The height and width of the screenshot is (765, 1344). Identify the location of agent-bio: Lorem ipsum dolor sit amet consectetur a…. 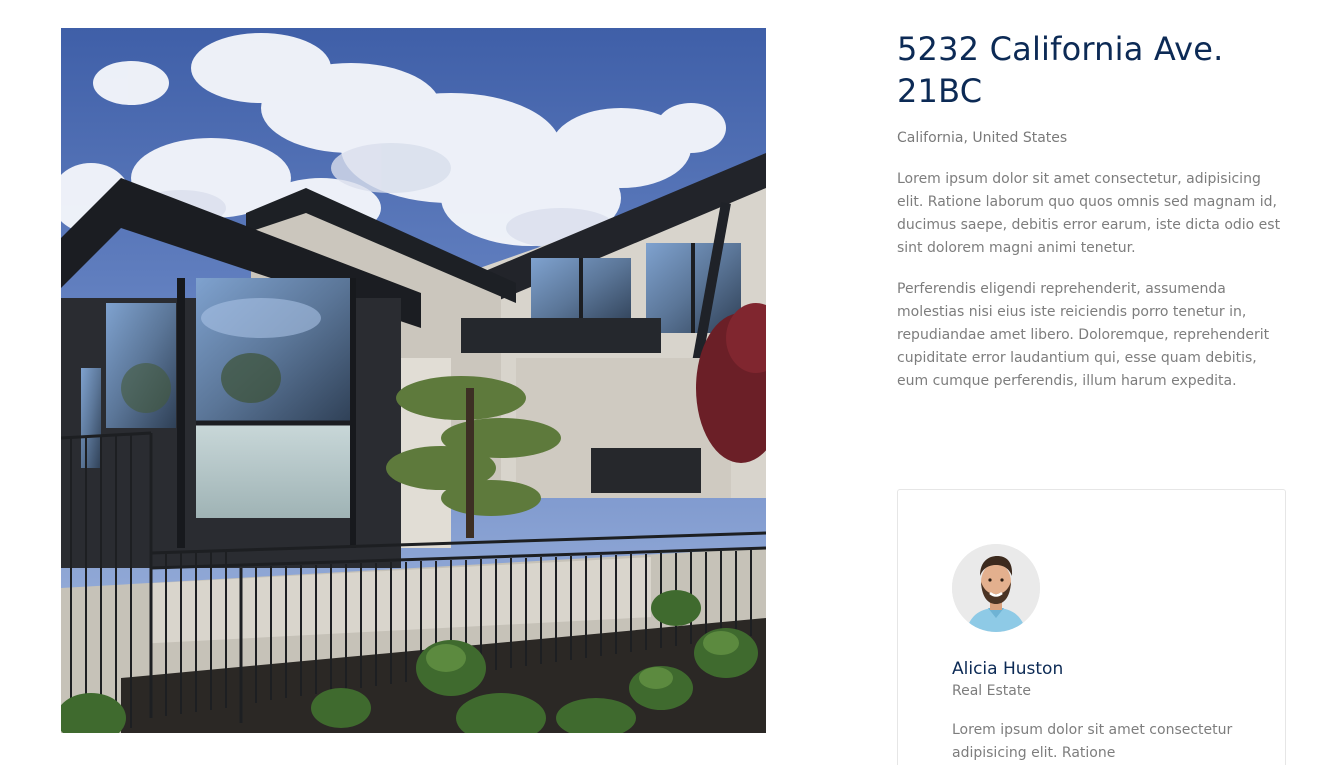
(1092, 741).